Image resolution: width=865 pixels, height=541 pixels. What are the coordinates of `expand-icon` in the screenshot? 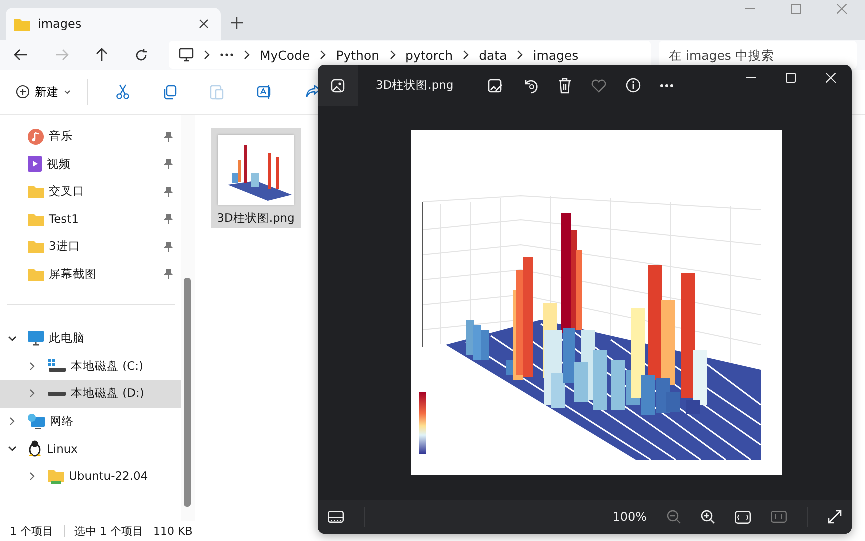 It's located at (835, 517).